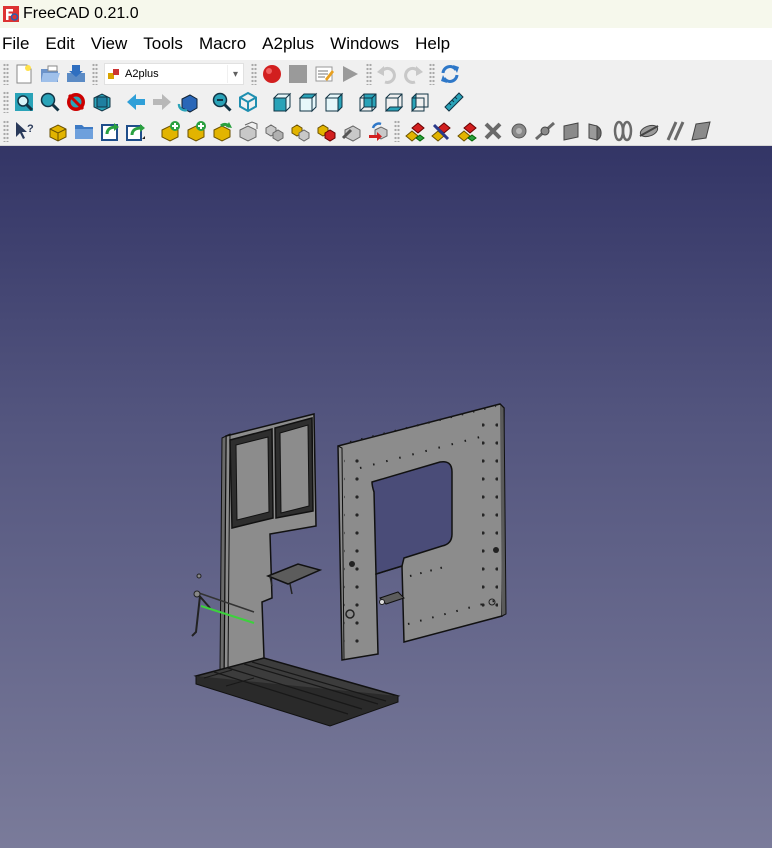 The height and width of the screenshot is (848, 772). What do you see at coordinates (136, 102) in the screenshot?
I see `back-view-button` at bounding box center [136, 102].